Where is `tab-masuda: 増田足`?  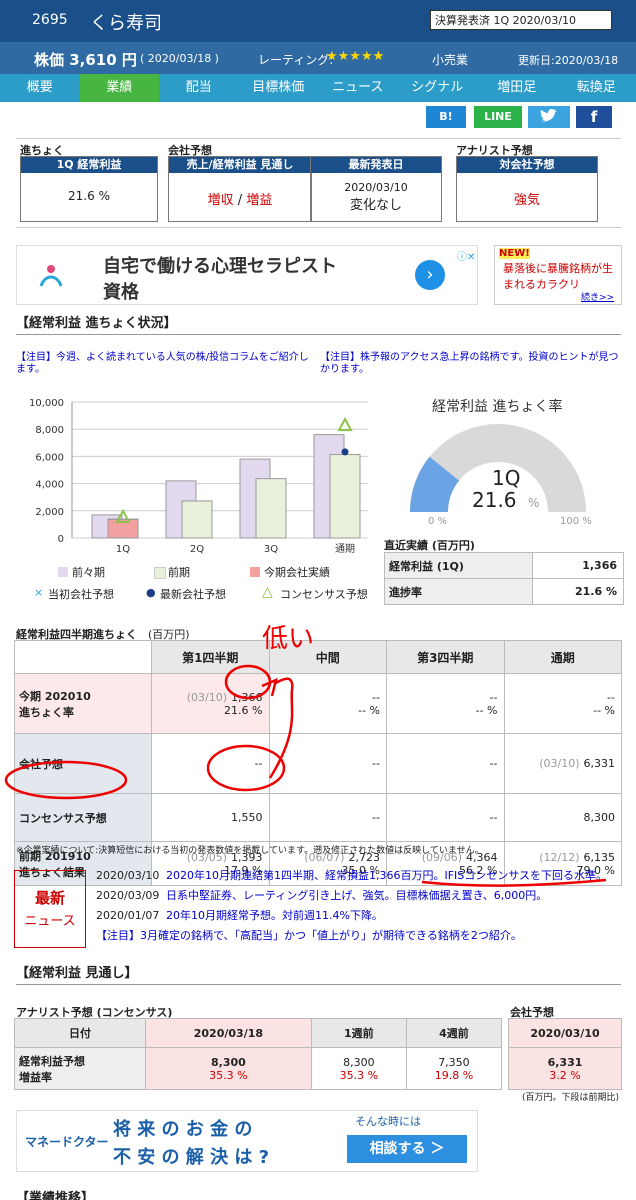 tab-masuda: 増田足 is located at coordinates (517, 88).